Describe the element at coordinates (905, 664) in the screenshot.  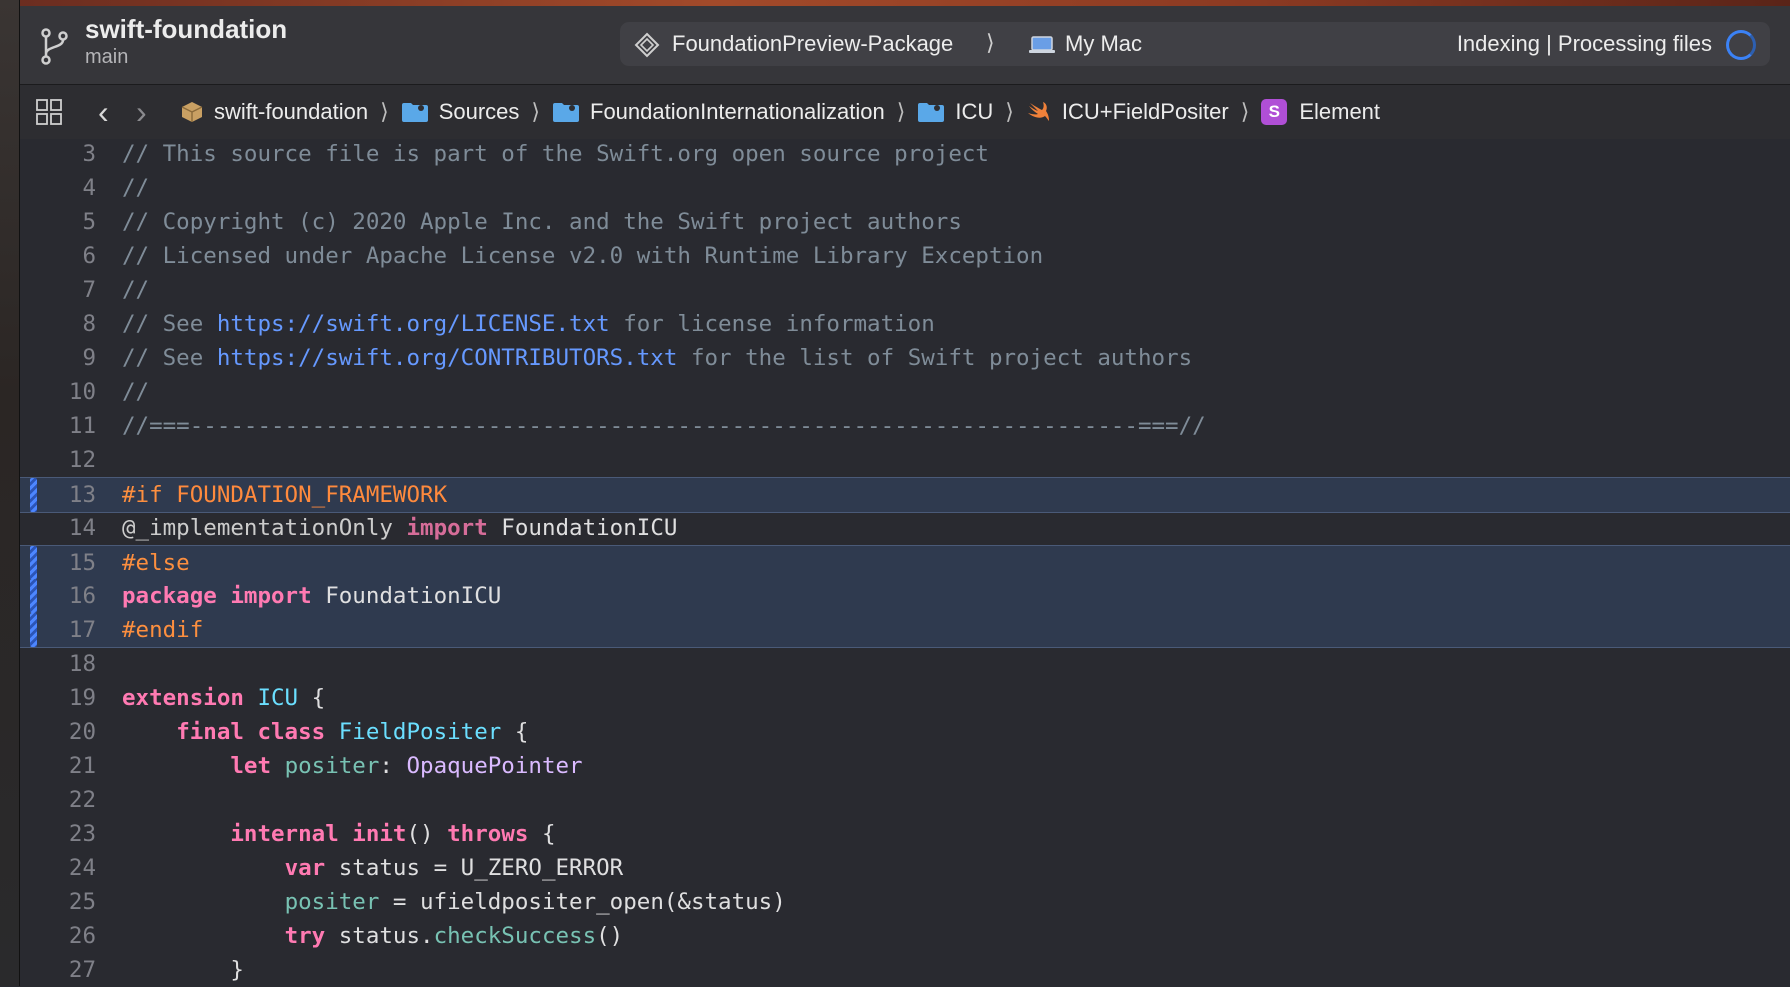
I see `code-line: 18` at that location.